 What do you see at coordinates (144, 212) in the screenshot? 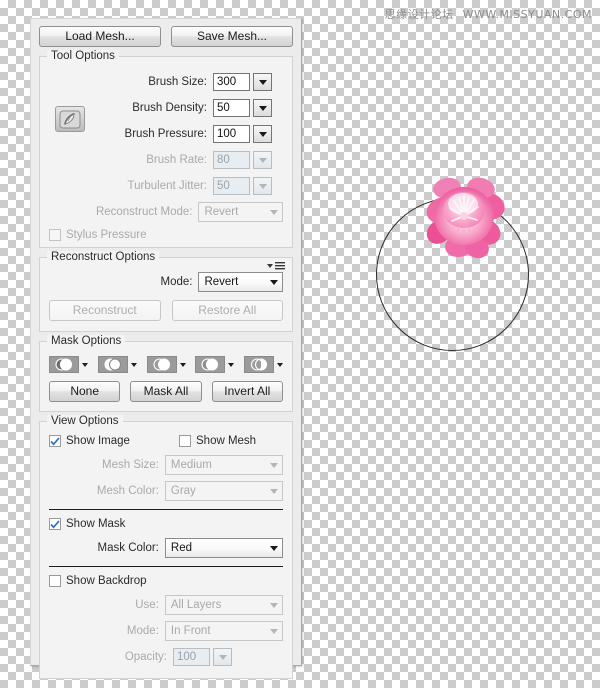
I see `reconstruct-mode-label: Reconstruct Mode:` at bounding box center [144, 212].